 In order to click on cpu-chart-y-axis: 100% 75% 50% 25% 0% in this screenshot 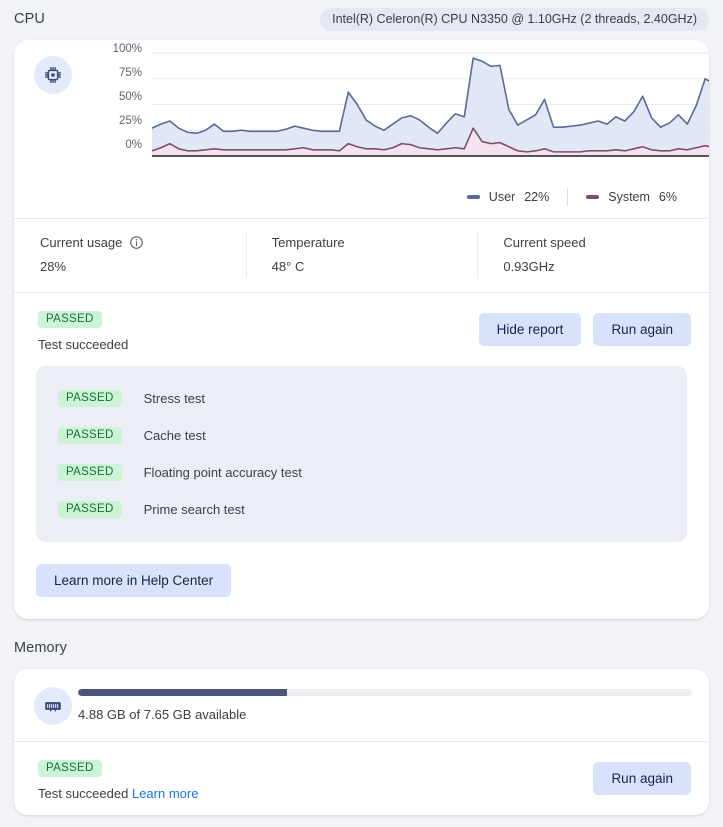, I will do `click(120, 98)`.